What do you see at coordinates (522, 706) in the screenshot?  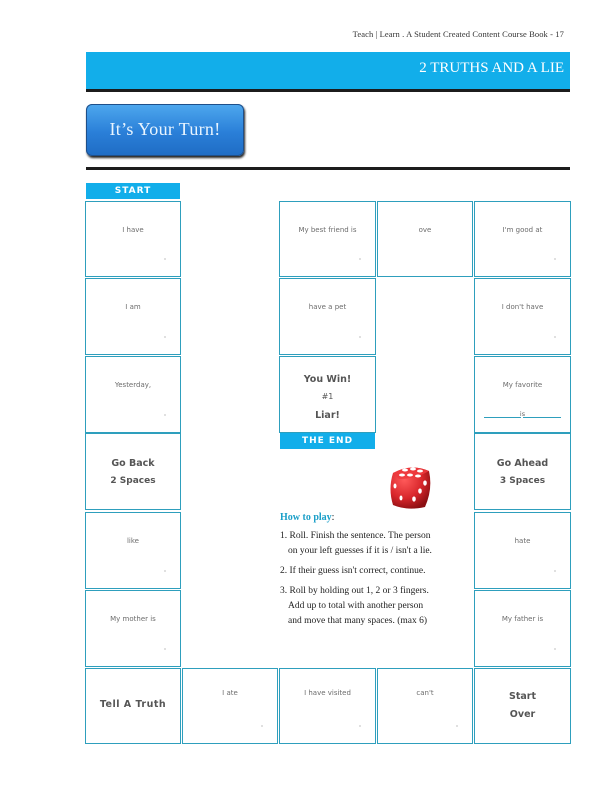 I see `start-over-space: Start Over` at bounding box center [522, 706].